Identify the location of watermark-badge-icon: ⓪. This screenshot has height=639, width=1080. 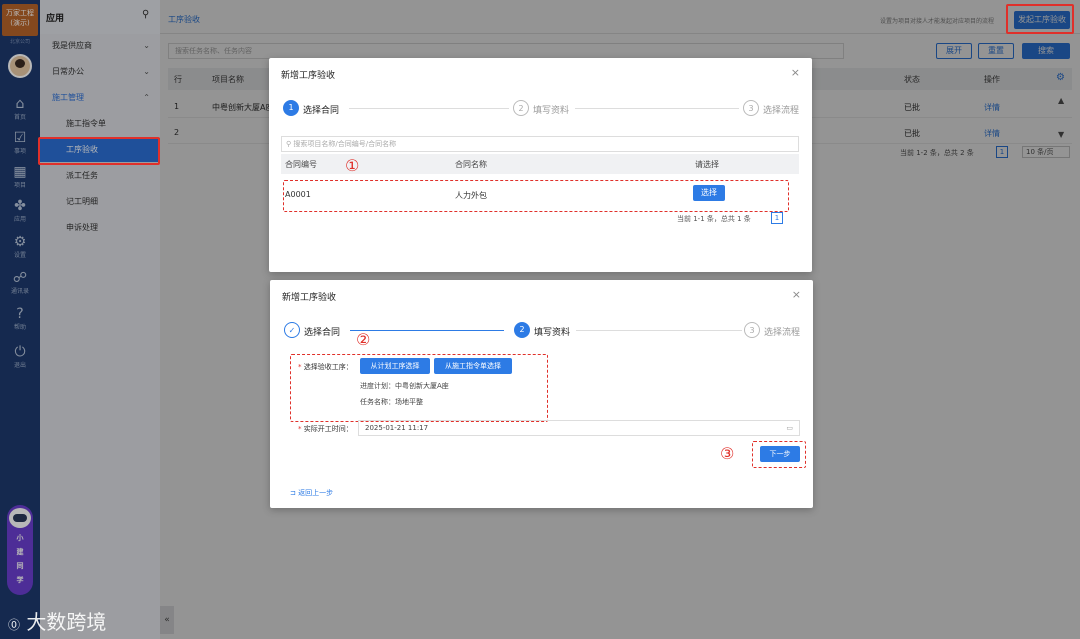
(14, 625).